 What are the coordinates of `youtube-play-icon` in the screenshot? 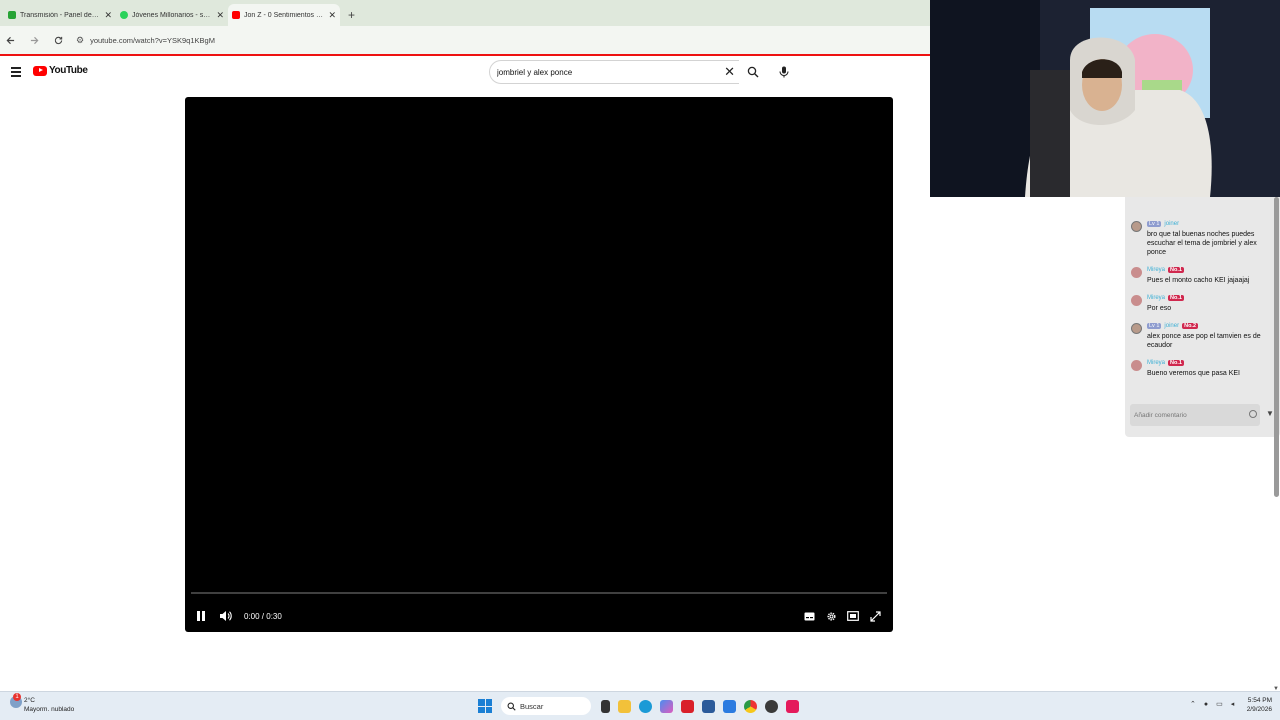 It's located at (40, 70).